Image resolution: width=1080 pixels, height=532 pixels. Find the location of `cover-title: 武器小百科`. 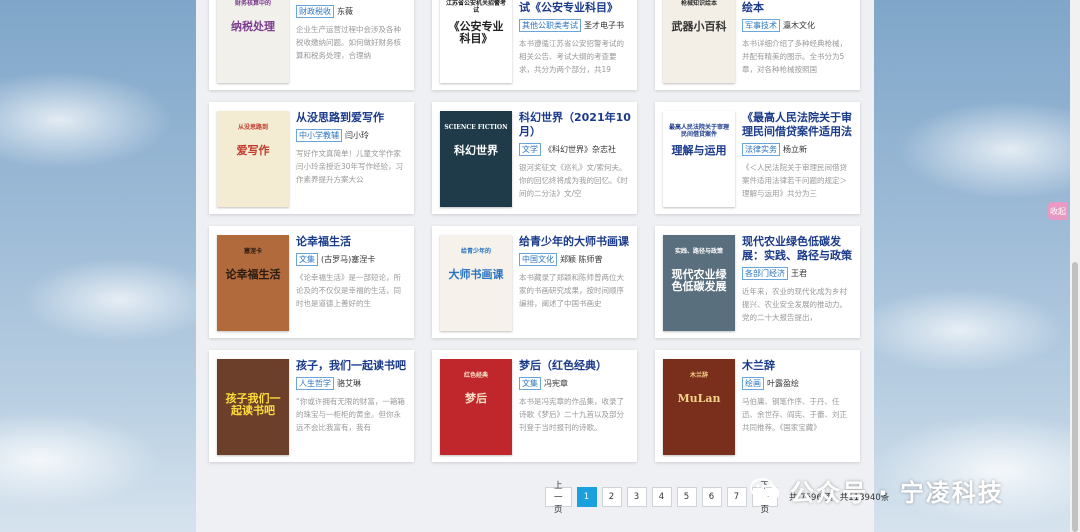

cover-title: 武器小百科 is located at coordinates (699, 26).